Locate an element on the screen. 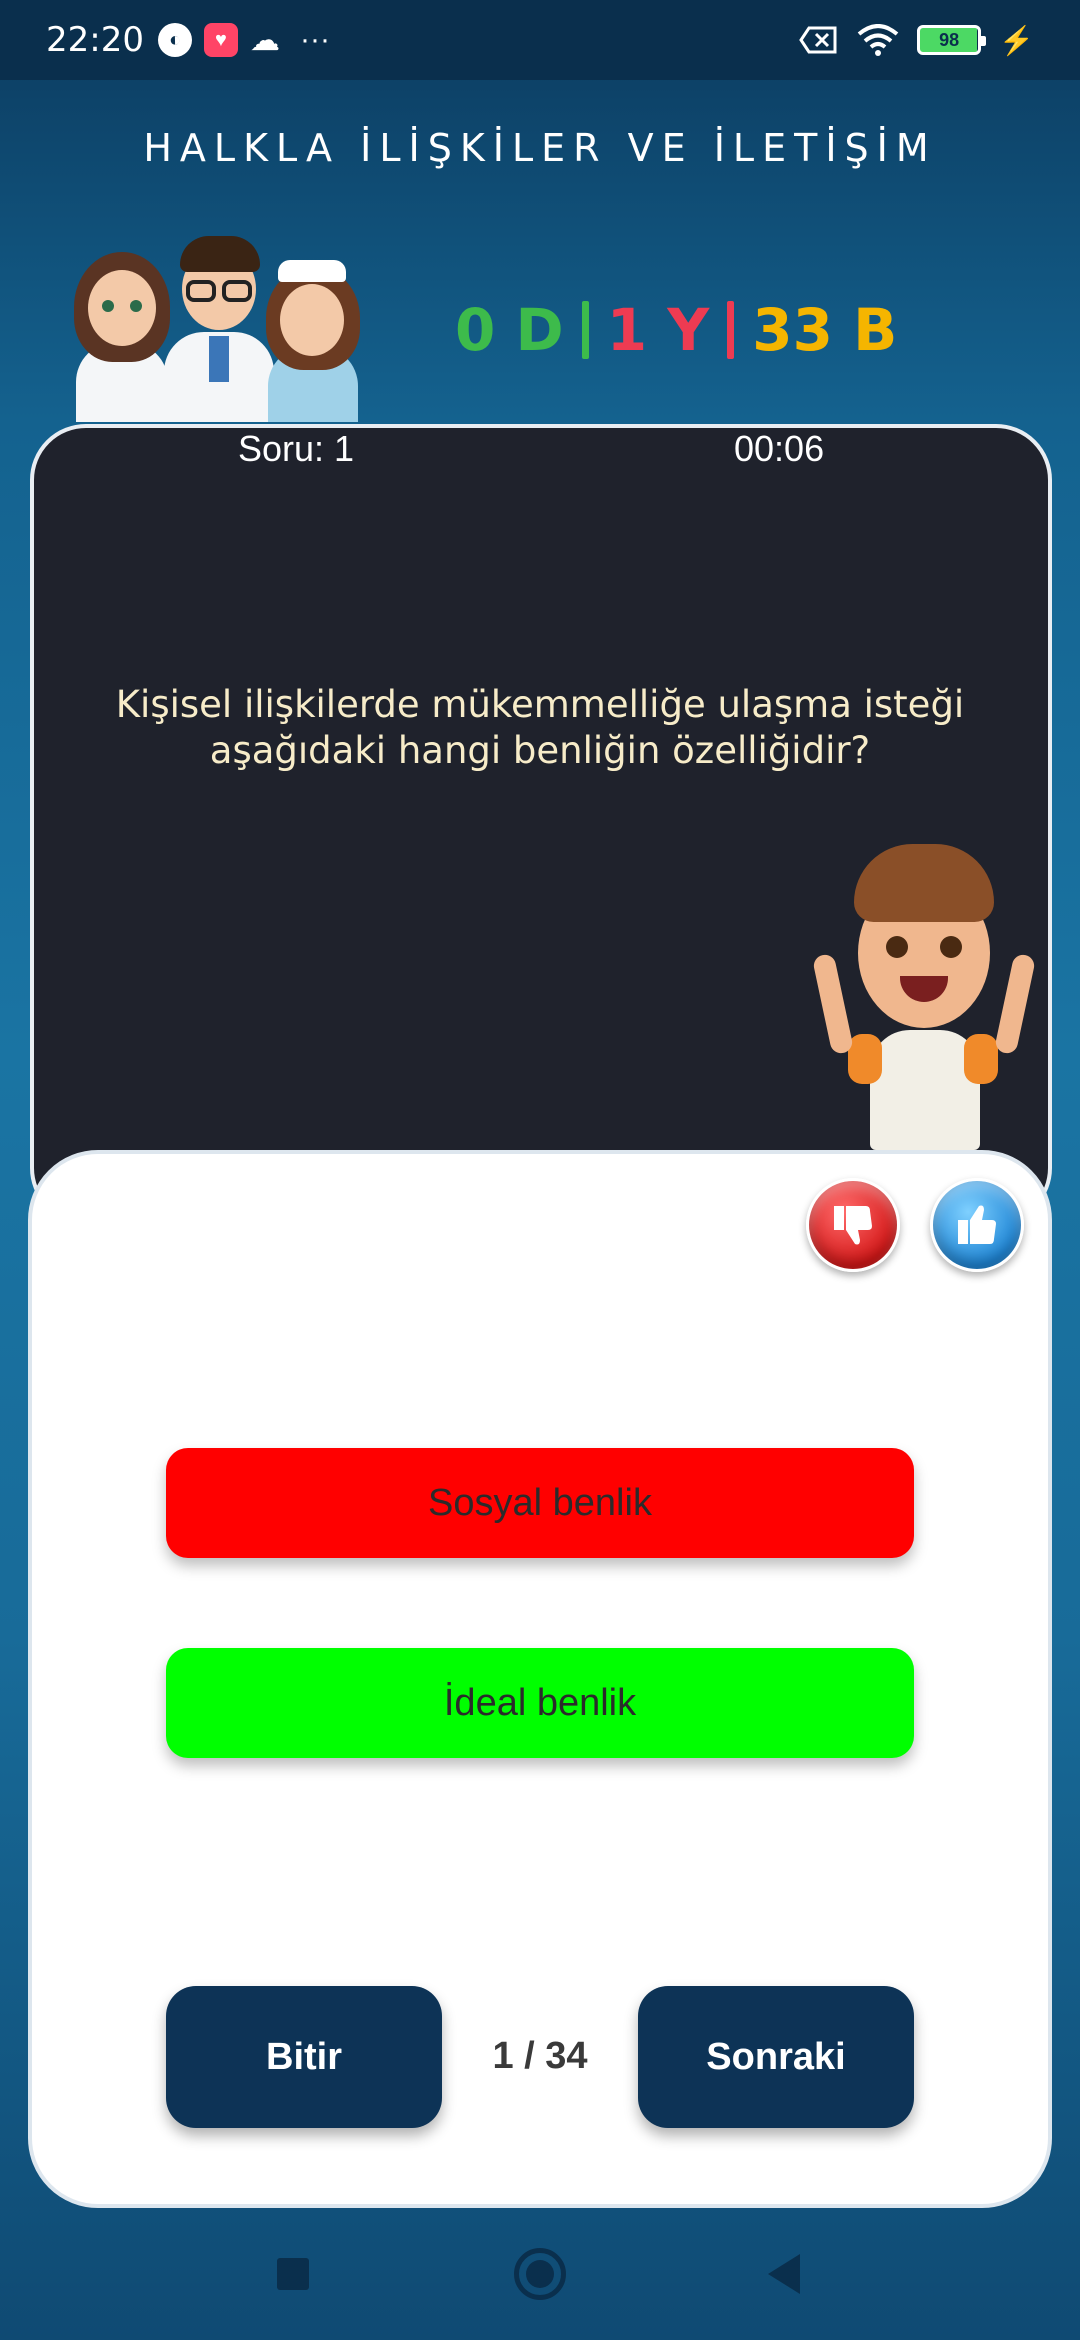  app-notification-icon: ◐ is located at coordinates (174, 40).